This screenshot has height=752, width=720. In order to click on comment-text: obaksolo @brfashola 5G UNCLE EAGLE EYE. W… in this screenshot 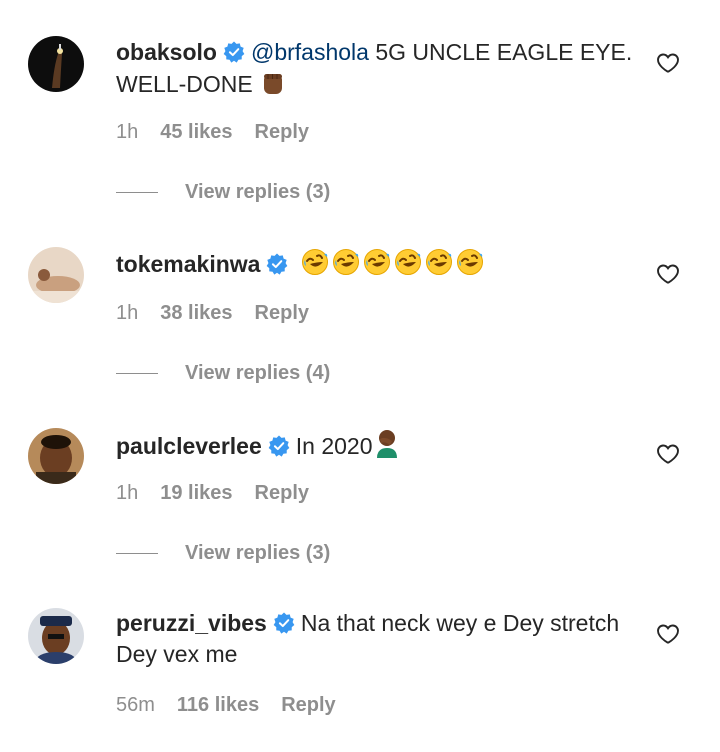, I will do `click(376, 68)`.